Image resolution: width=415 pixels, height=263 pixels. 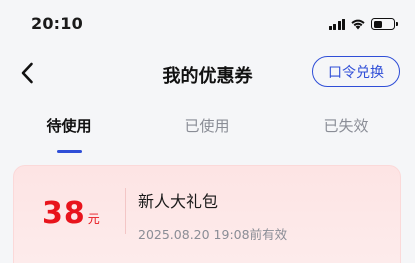 I want to click on status-icons, so click(x=363, y=24).